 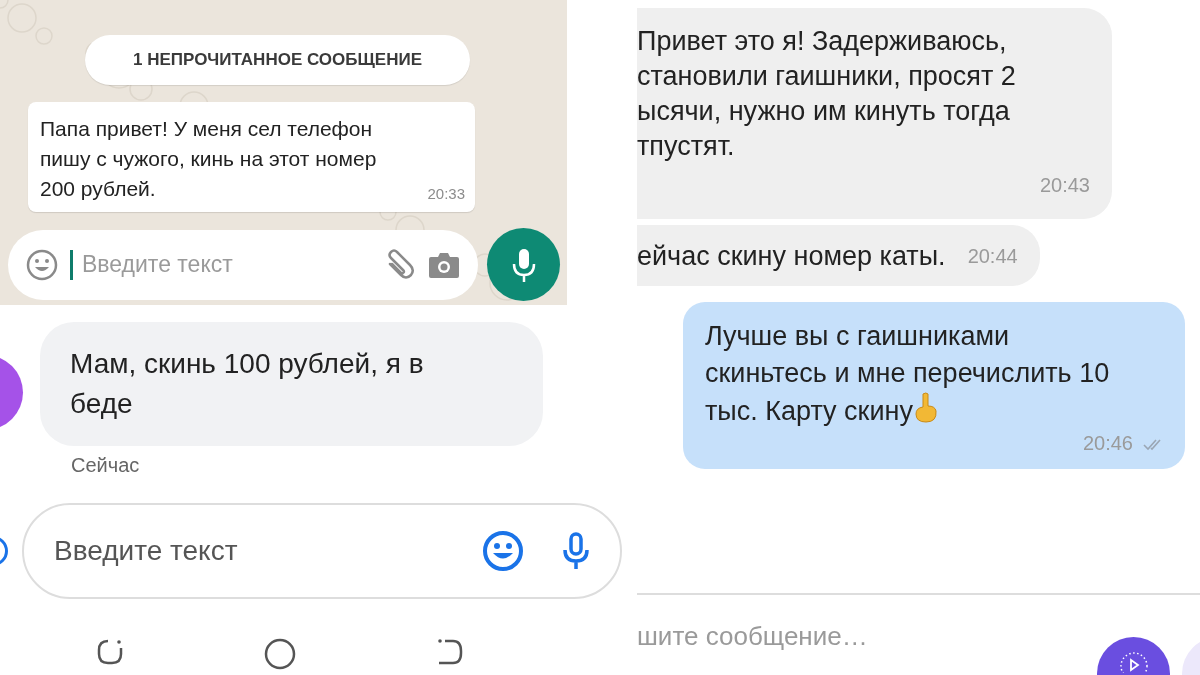 What do you see at coordinates (992, 256) in the screenshot?
I see `message-time: 20:44` at bounding box center [992, 256].